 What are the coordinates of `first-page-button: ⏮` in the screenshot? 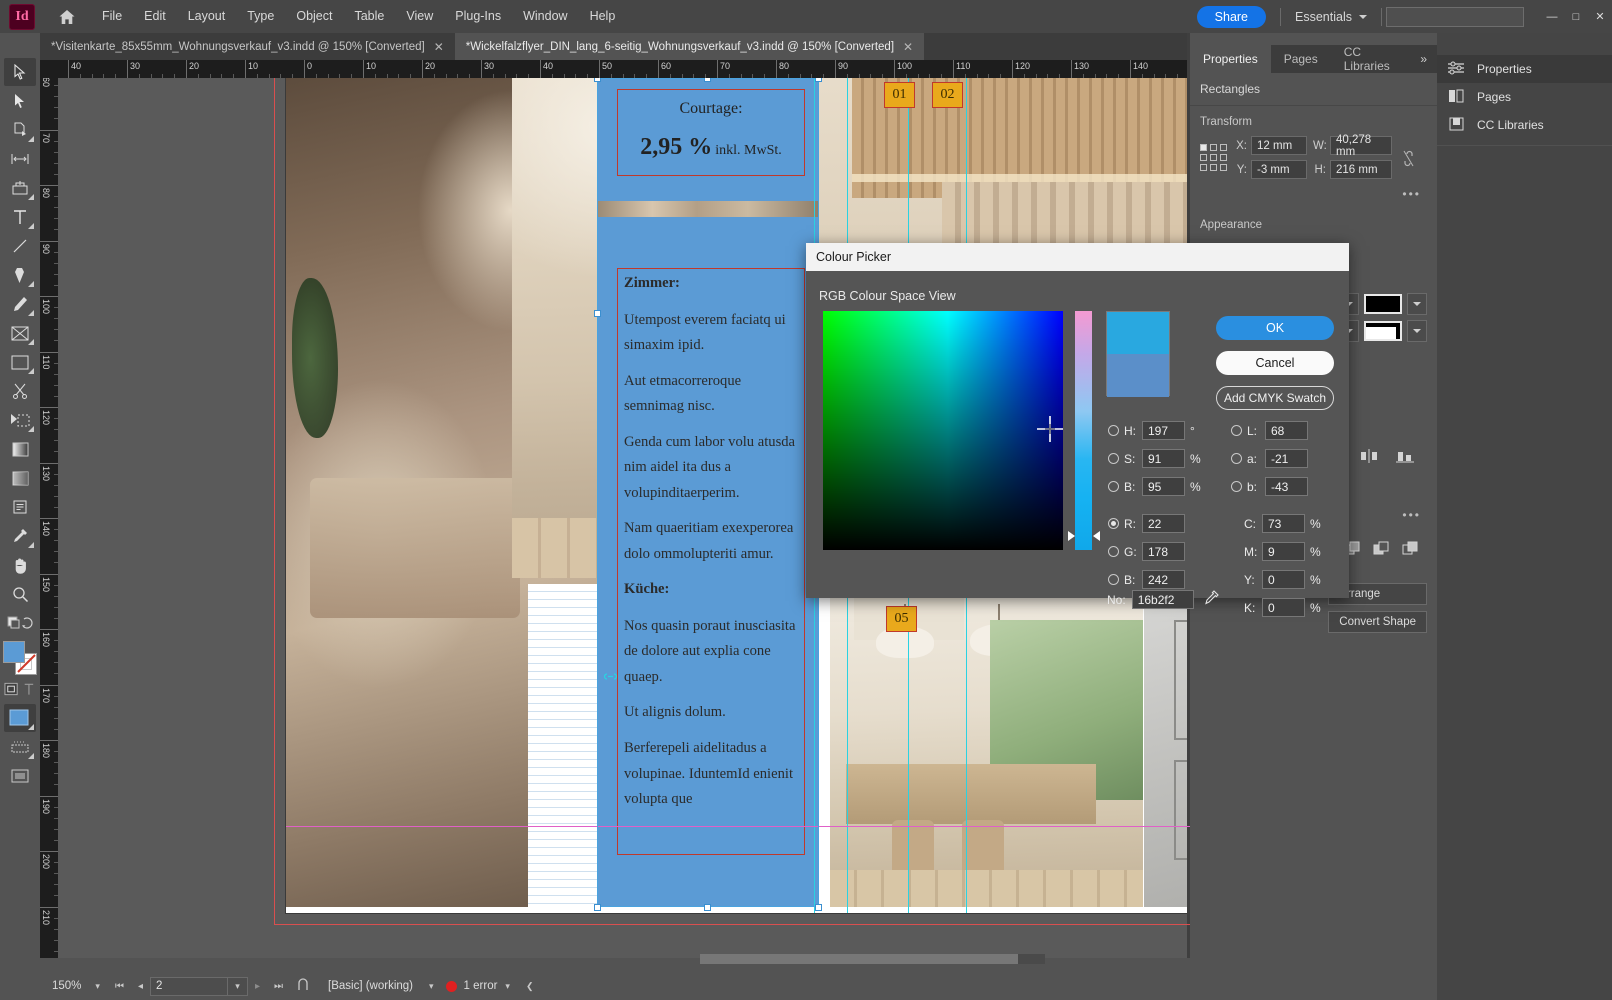 It's located at (119, 986).